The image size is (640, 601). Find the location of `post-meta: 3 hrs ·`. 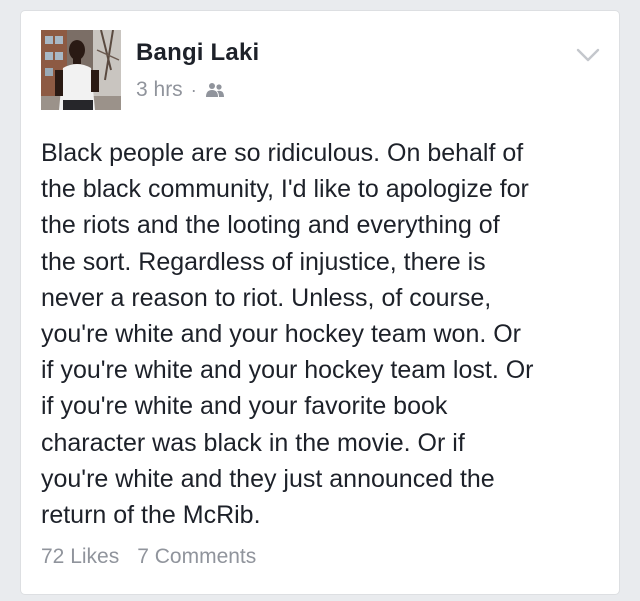

post-meta: 3 hrs · is located at coordinates (180, 90).